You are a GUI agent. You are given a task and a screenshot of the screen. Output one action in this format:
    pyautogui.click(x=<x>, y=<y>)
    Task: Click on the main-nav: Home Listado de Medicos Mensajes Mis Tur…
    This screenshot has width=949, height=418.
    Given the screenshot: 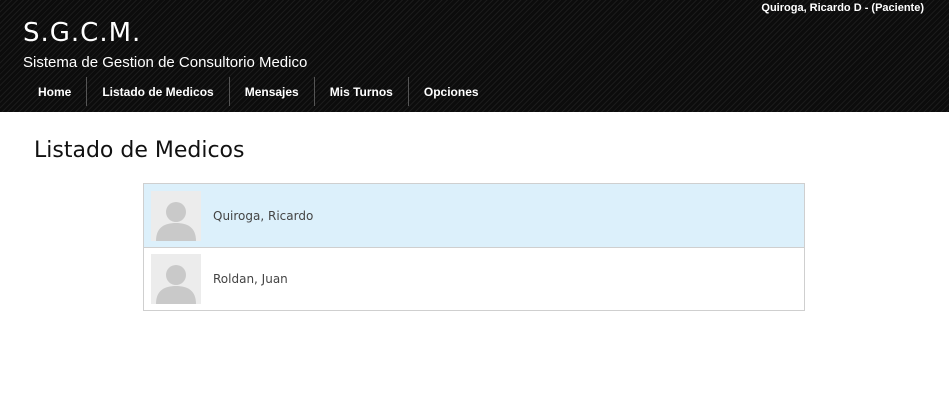 What is the action you would take?
    pyautogui.click(x=258, y=91)
    